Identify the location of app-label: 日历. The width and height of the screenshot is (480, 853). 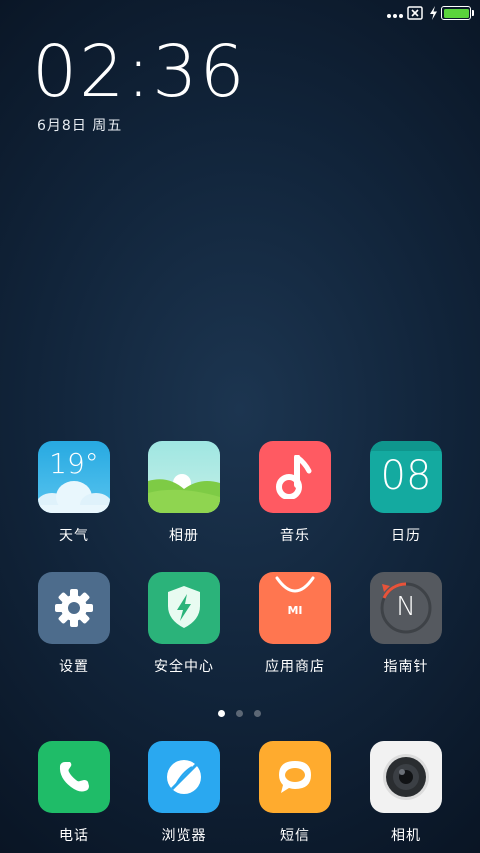
(406, 536).